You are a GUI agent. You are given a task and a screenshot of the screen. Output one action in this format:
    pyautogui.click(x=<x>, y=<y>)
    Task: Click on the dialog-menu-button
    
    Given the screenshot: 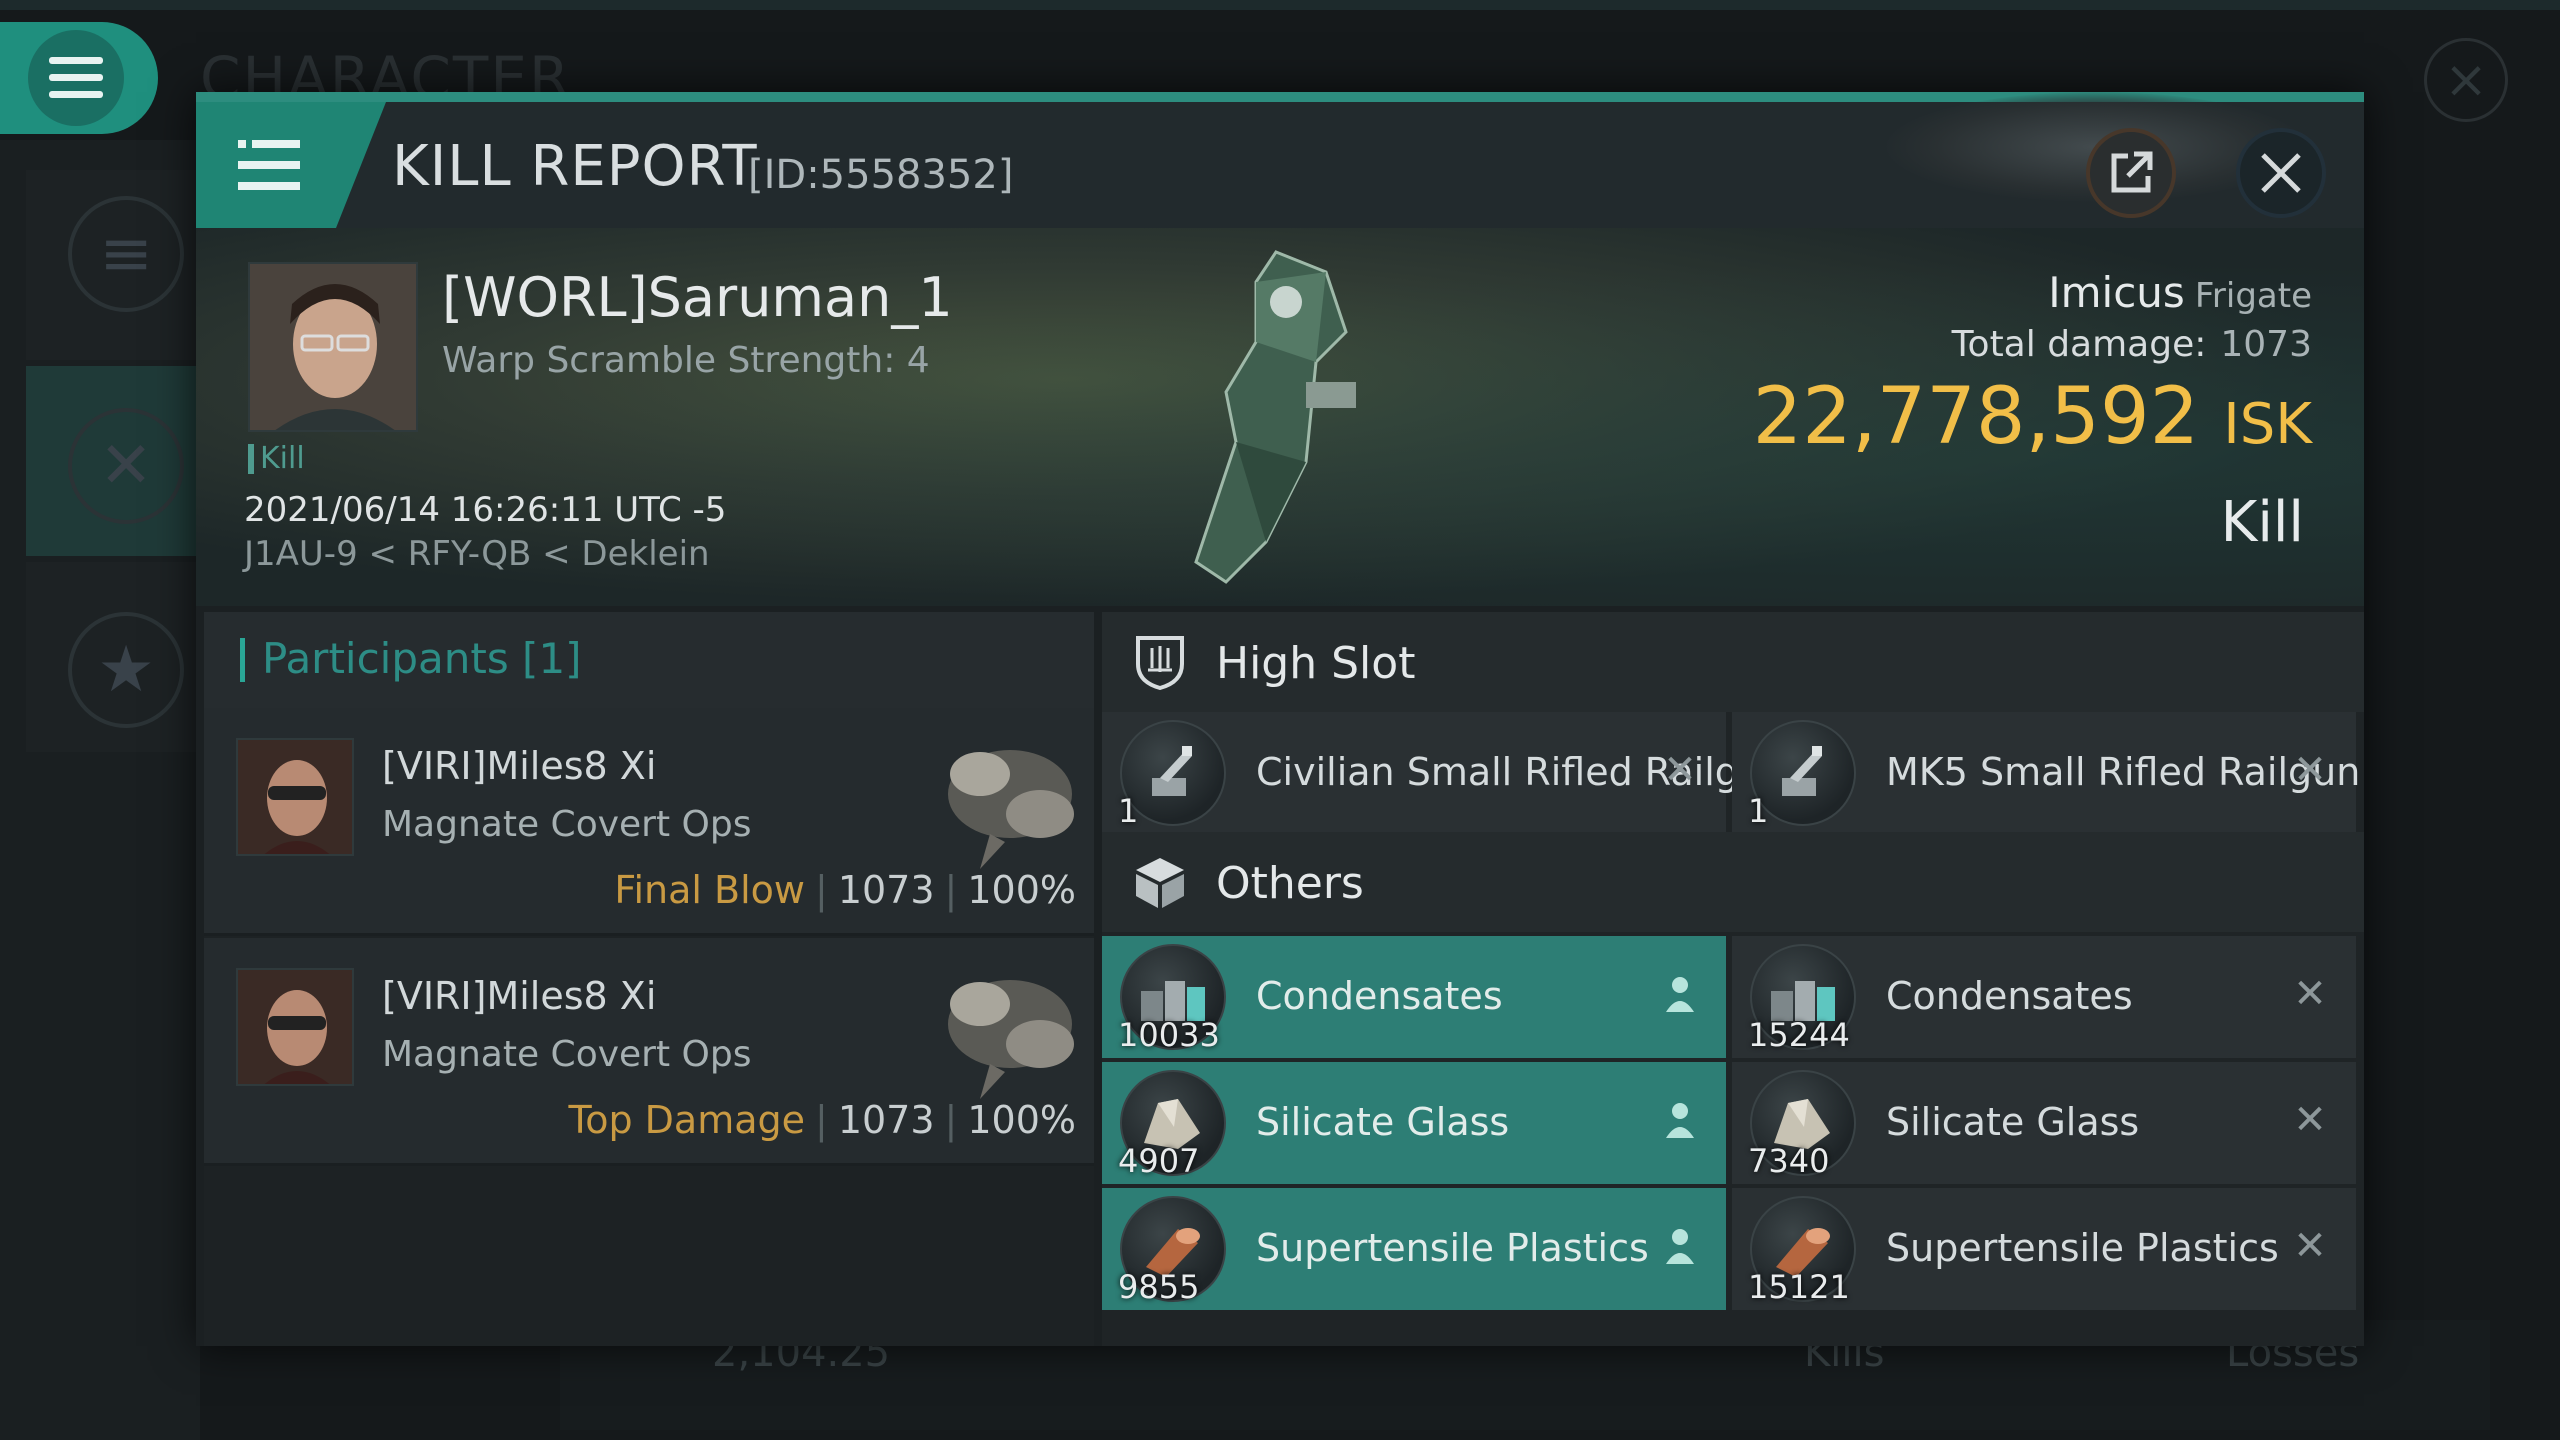 What is the action you would take?
    pyautogui.click(x=291, y=165)
    